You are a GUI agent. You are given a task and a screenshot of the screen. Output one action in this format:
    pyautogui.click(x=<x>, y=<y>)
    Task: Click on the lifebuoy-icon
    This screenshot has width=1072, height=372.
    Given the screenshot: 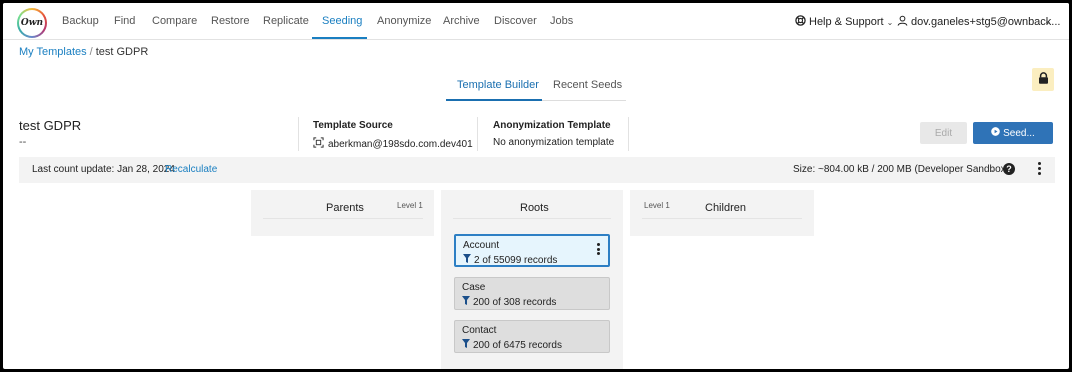 What is the action you would take?
    pyautogui.click(x=800, y=22)
    